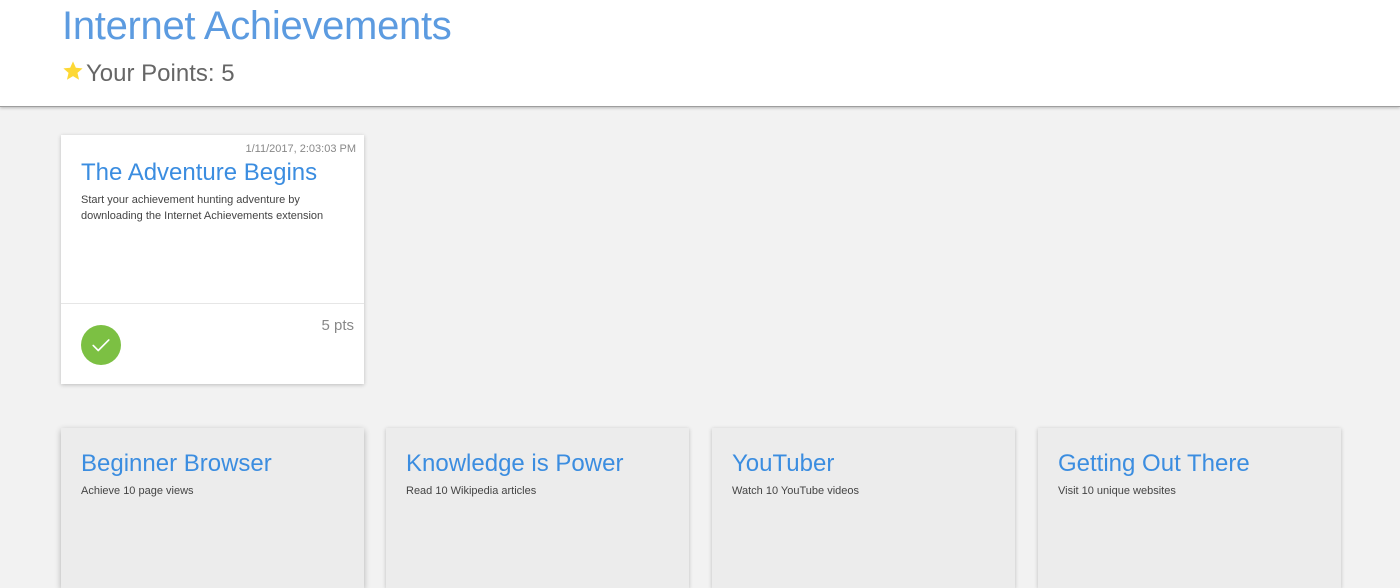  What do you see at coordinates (257, 26) in the screenshot?
I see `page-title: Internet Achievements` at bounding box center [257, 26].